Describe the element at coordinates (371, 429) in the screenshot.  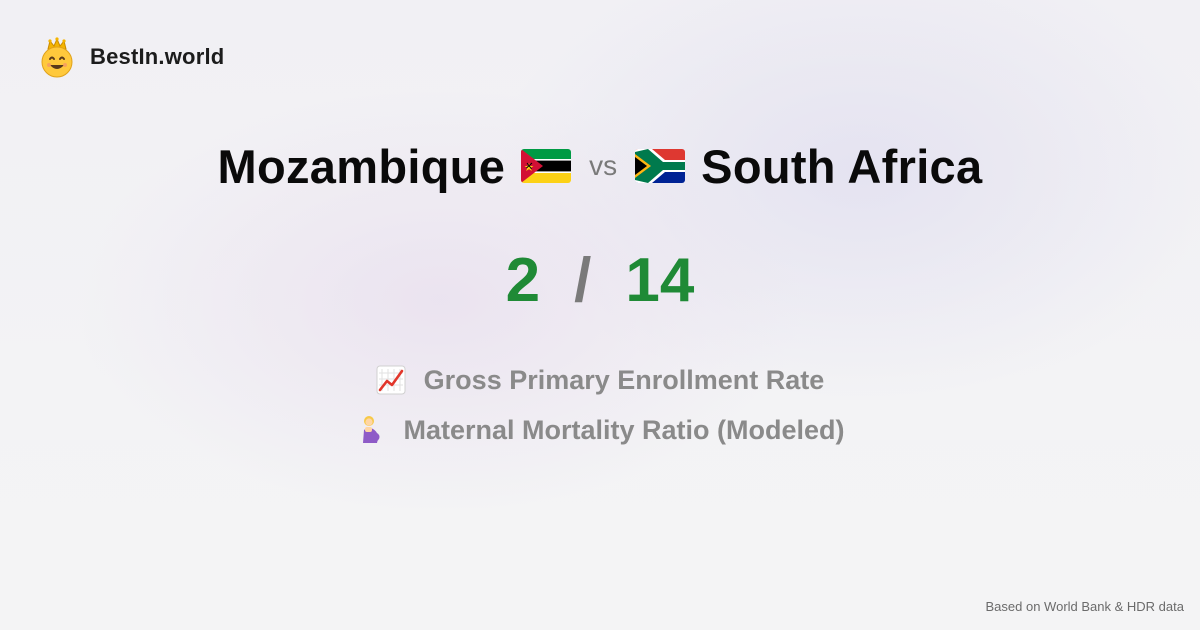
I see `pregnant-woman-icon` at that location.